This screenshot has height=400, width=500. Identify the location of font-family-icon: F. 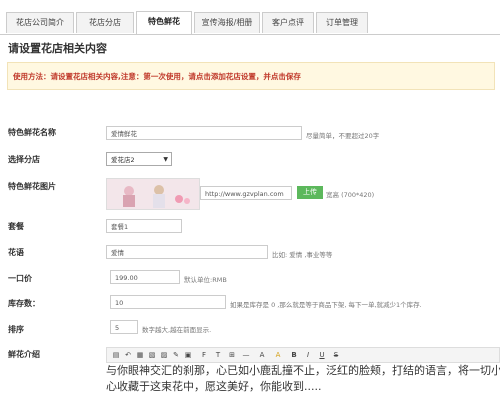
(204, 355).